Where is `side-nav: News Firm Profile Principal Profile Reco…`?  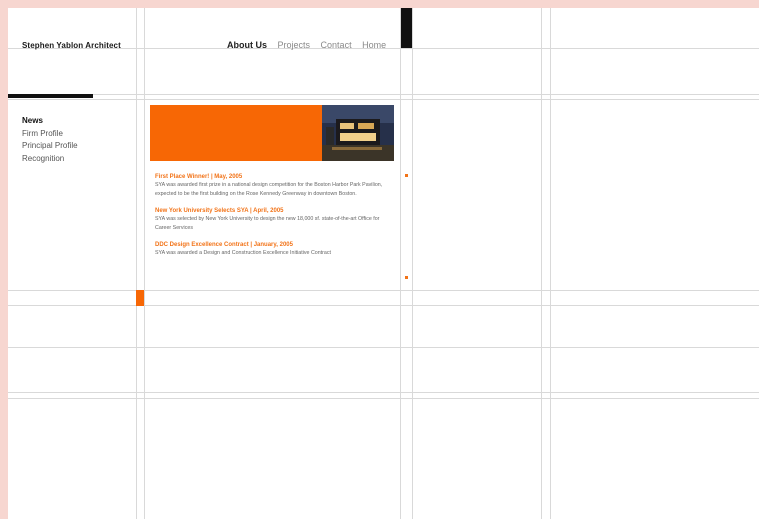
side-nav: News Firm Profile Principal Profile Reco… is located at coordinates (50, 140).